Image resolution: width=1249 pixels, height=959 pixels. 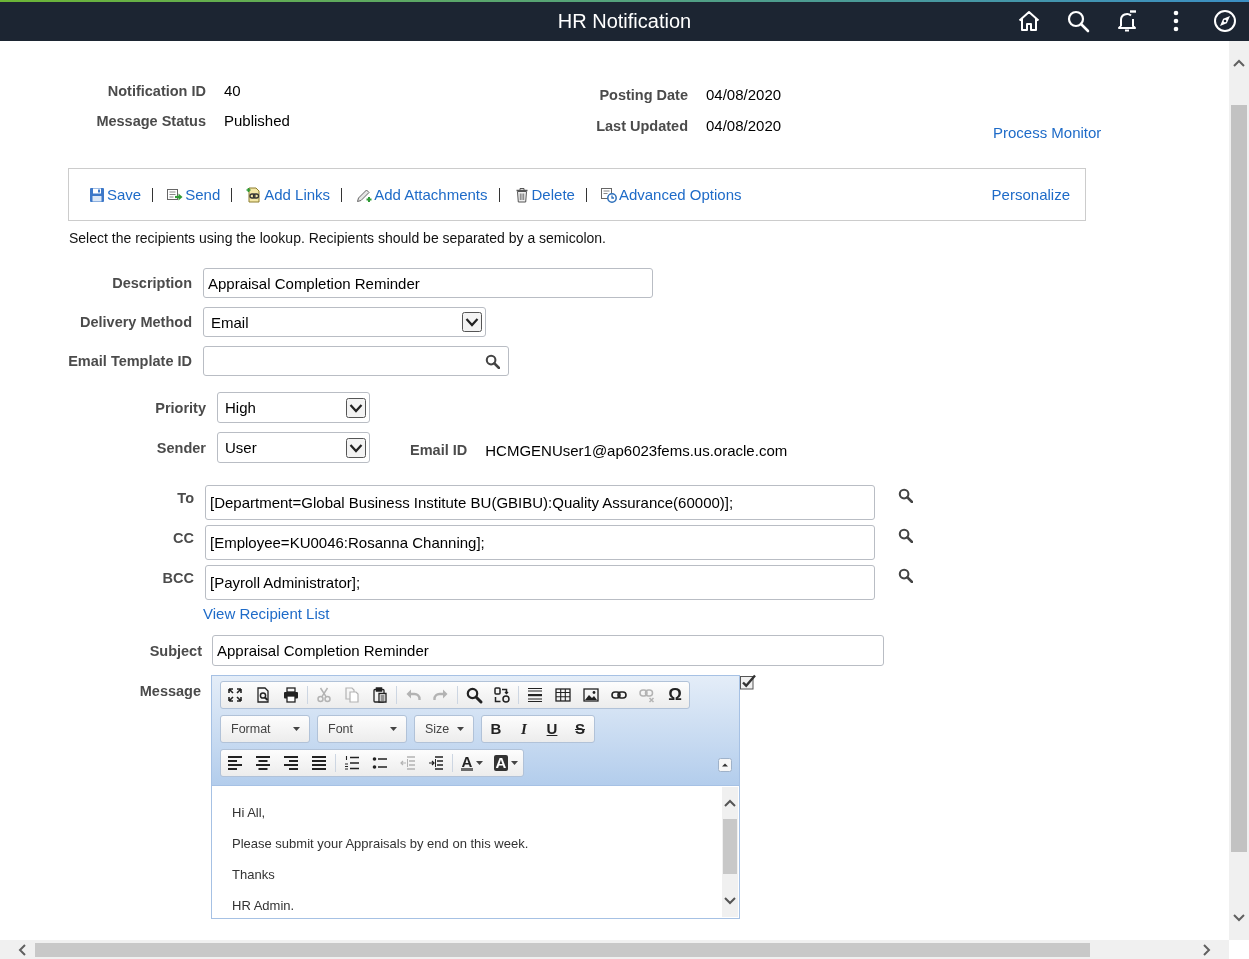 I want to click on process-monitor-link: Process Monitor, so click(x=1047, y=133).